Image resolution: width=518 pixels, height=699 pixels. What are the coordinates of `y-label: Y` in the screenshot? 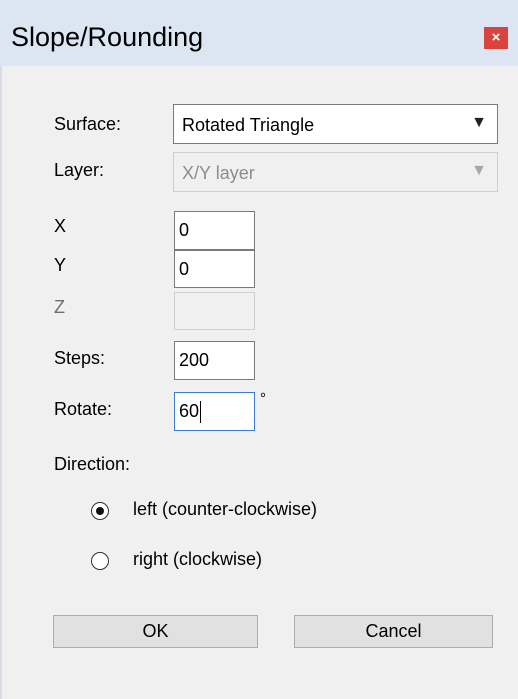 It's located at (60, 265).